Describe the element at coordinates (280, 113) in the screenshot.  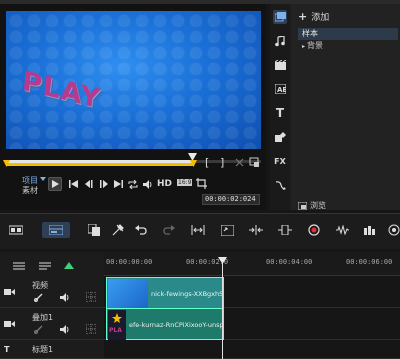
I see `title-icon: T` at that location.